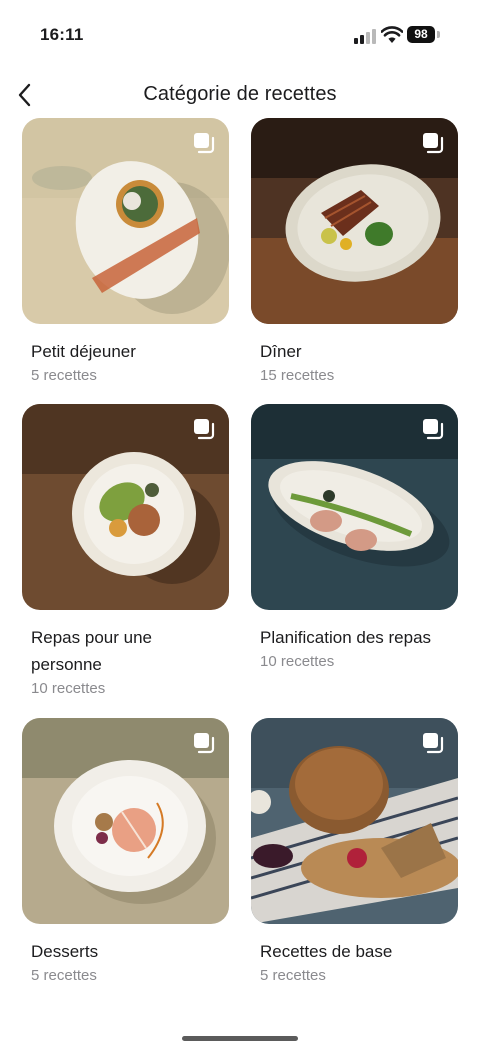  I want to click on header: Catégorie de recettes, so click(240, 95).